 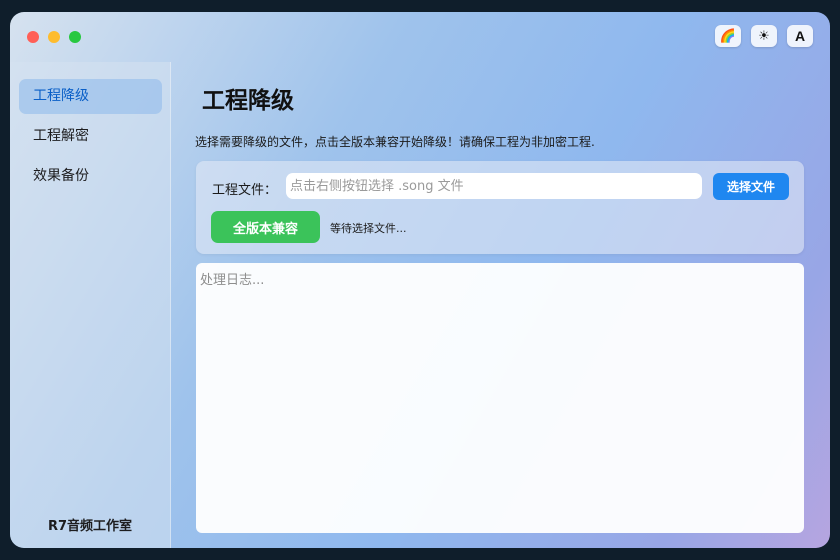 I want to click on page-title: 工程降级, so click(x=248, y=101).